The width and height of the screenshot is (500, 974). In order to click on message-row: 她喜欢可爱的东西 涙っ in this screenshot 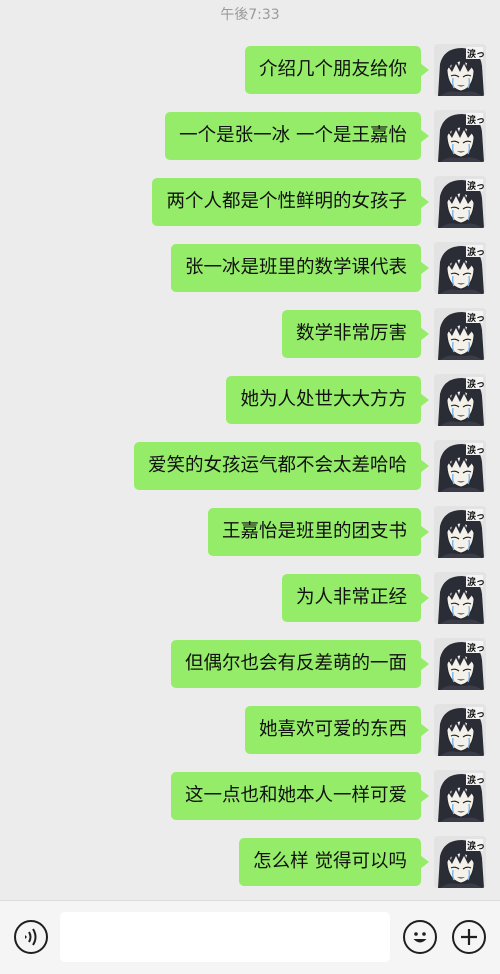, I will do `click(250, 730)`.